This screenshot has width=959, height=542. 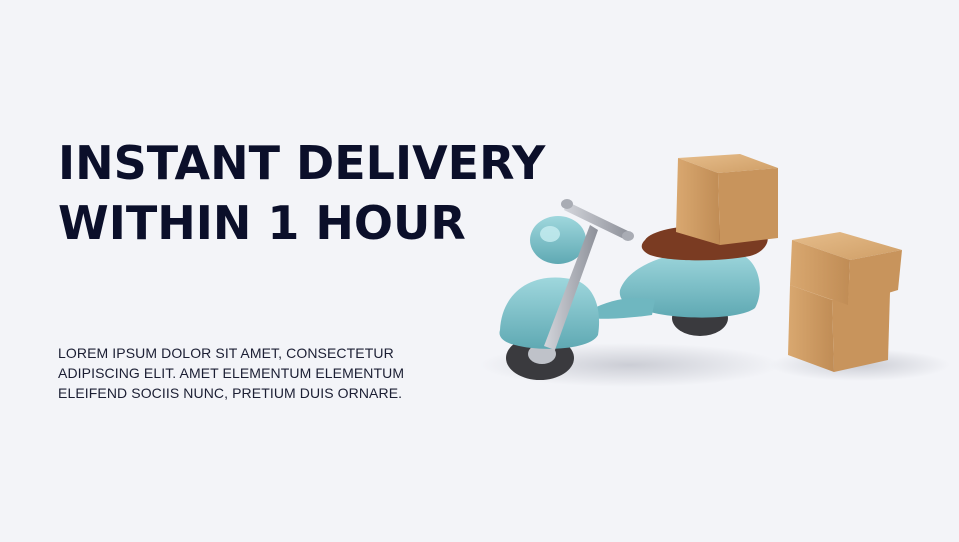 What do you see at coordinates (550, 234) in the screenshot?
I see `headlight` at bounding box center [550, 234].